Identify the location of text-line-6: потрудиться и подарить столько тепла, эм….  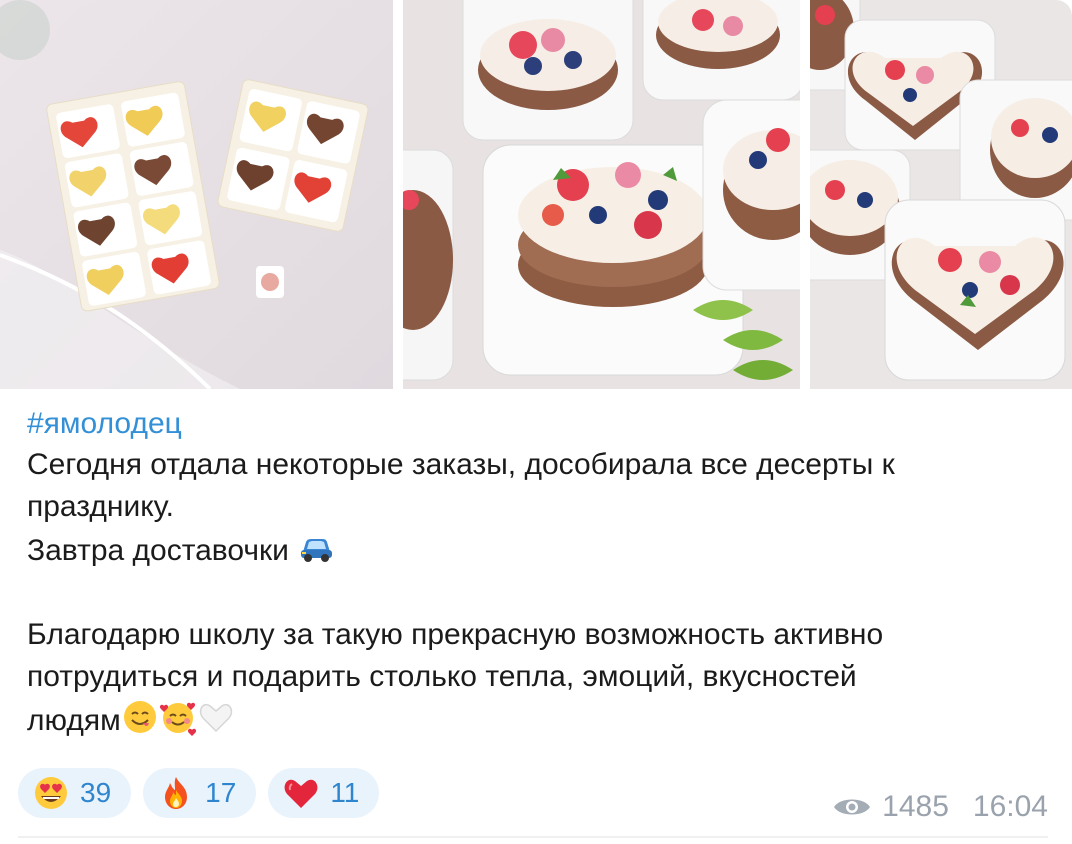
(442, 676).